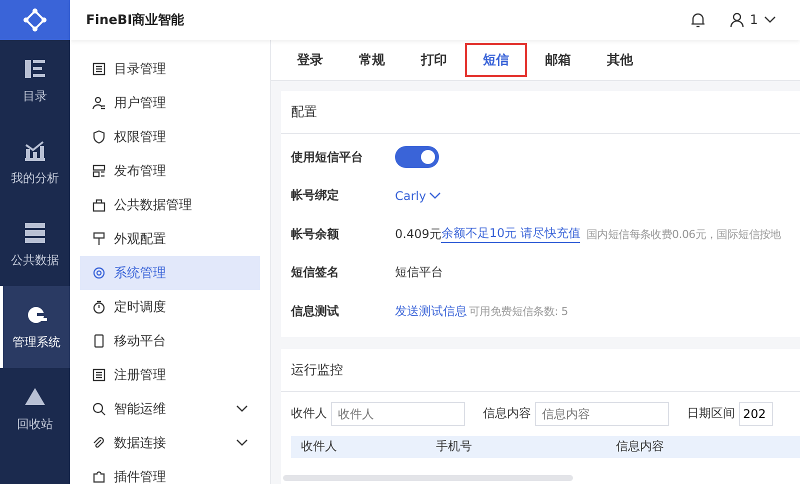  Describe the element at coordinates (683, 234) in the screenshot. I see `fee-note: 国内短信每条收费0.06元，国际短信按地` at that location.